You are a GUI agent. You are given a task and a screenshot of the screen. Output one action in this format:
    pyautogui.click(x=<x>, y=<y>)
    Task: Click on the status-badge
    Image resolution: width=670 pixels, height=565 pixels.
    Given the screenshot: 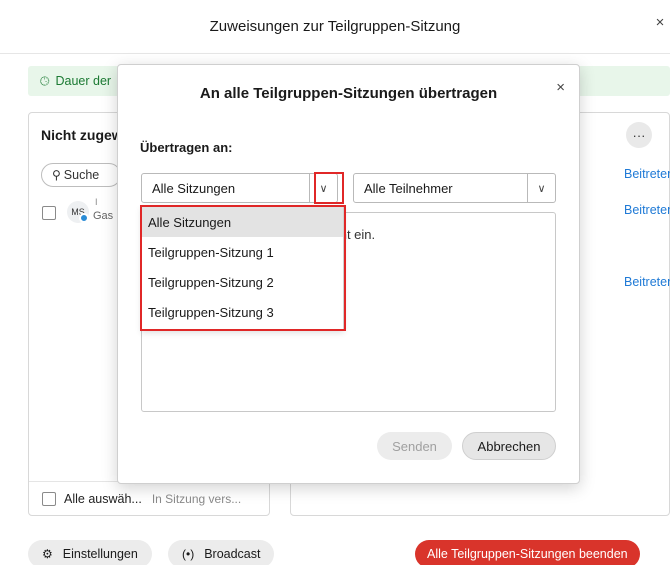 What is the action you would take?
    pyautogui.click(x=84, y=218)
    